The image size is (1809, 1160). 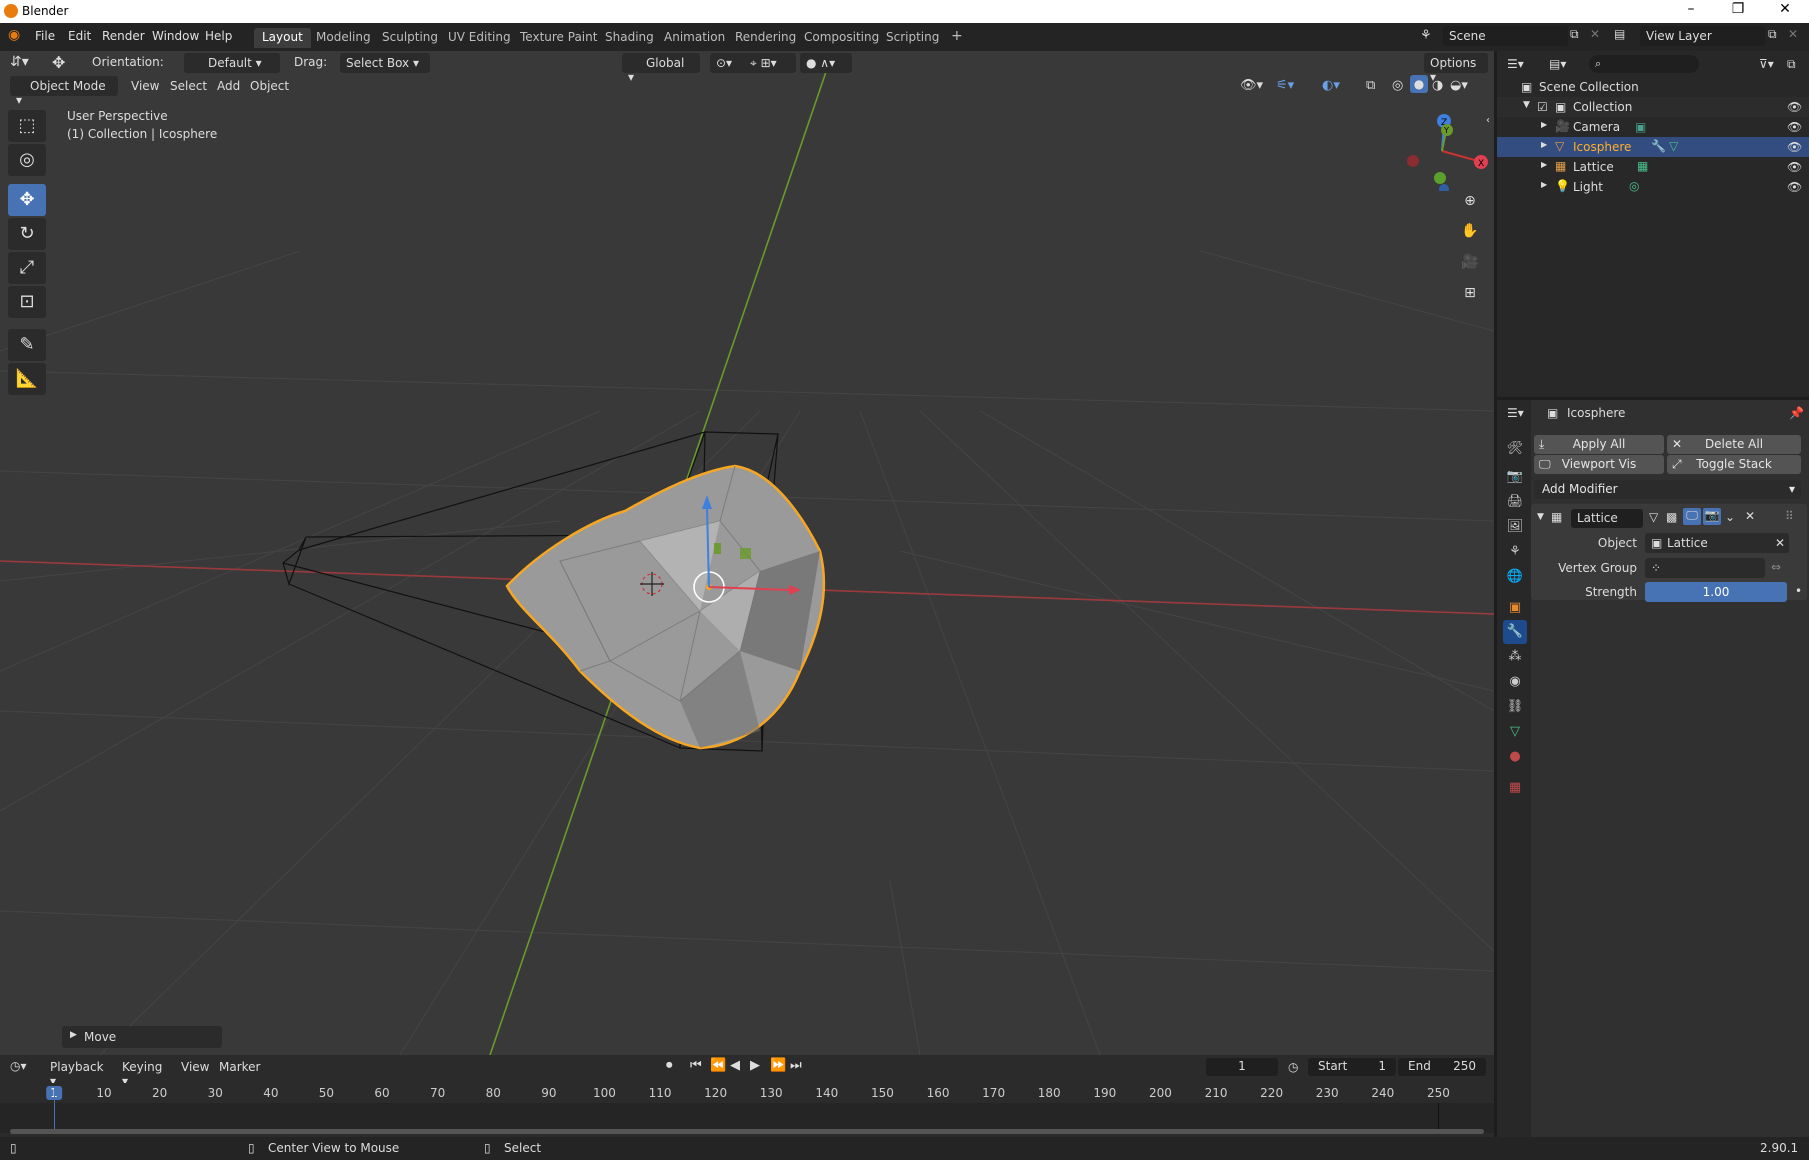 I want to click on play-reverse-icon: ◀, so click(x=735, y=1065).